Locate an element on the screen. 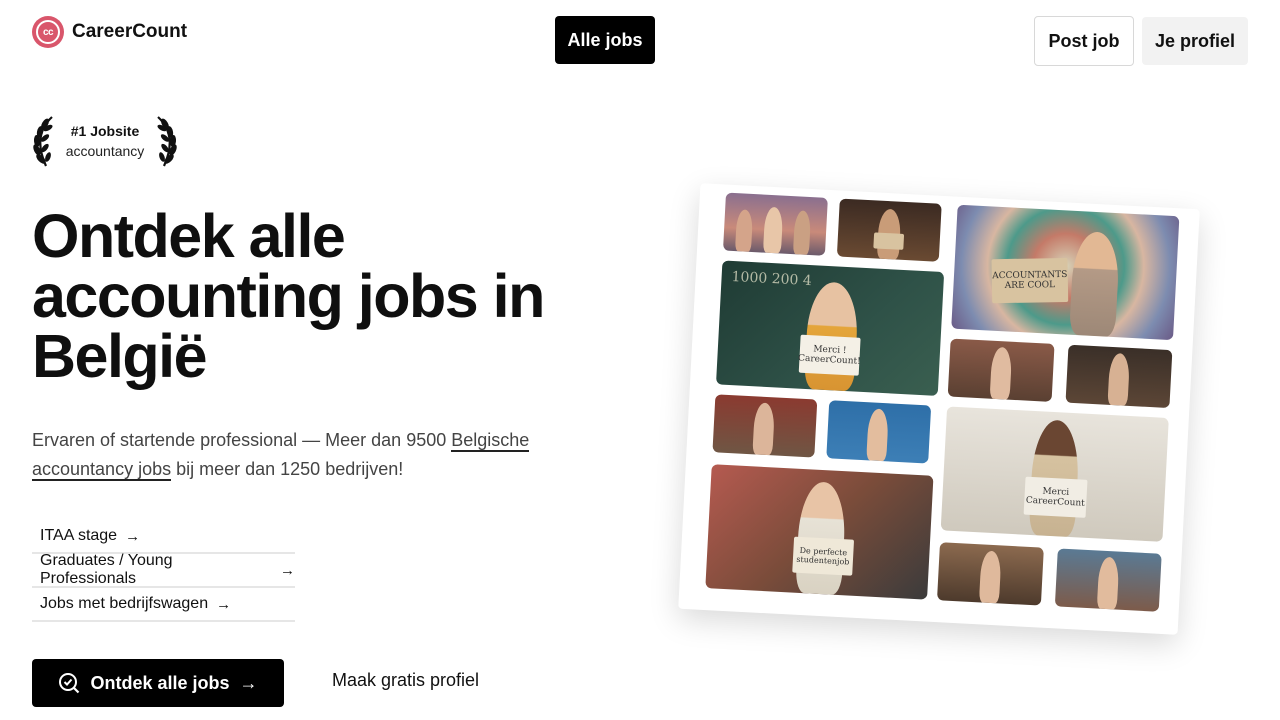 This screenshot has width=1280, height=720. collage-photo-alley is located at coordinates (1108, 580).